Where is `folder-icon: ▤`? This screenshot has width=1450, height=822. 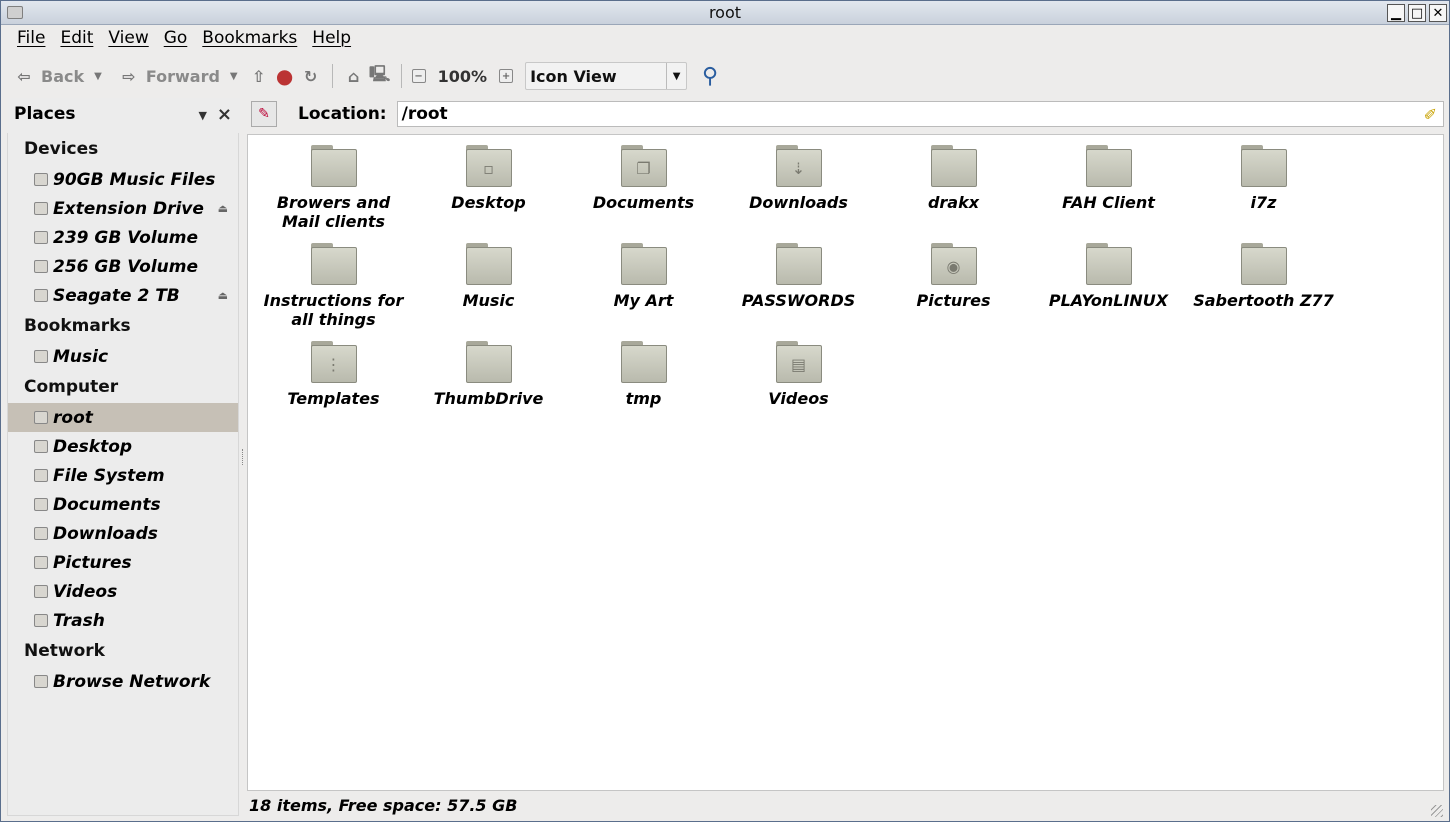
folder-icon: ▤ is located at coordinates (798, 362).